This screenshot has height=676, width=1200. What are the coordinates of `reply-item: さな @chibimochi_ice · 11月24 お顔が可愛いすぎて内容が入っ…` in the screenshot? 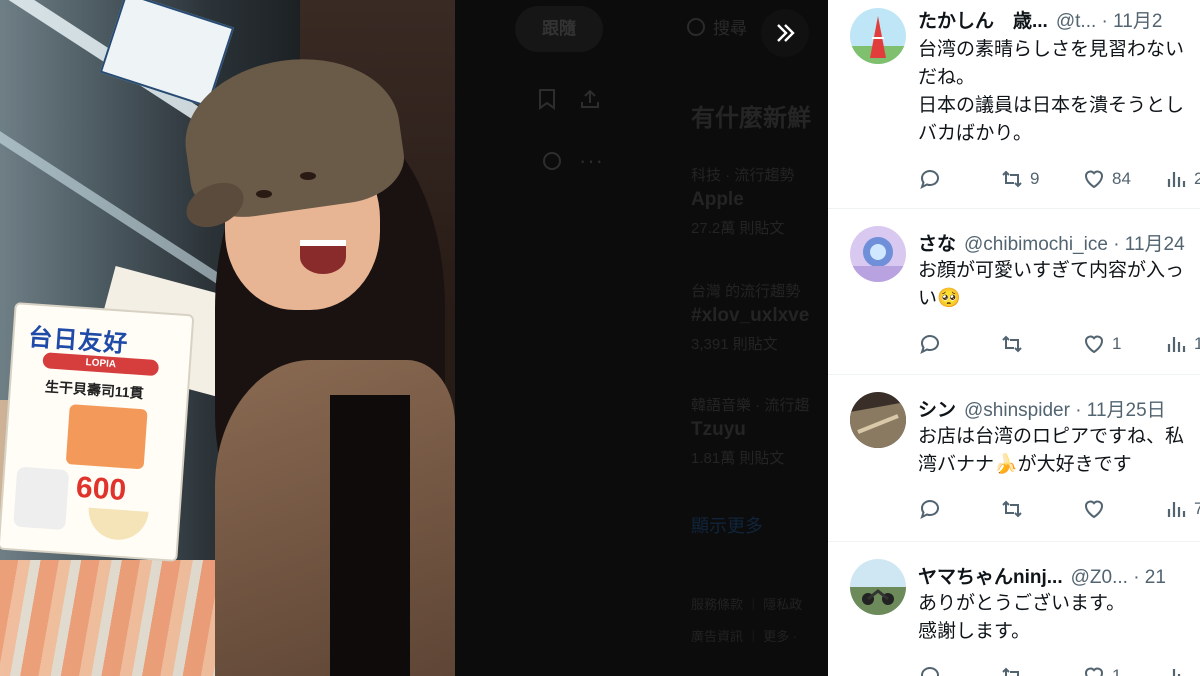 It's located at (1014, 292).